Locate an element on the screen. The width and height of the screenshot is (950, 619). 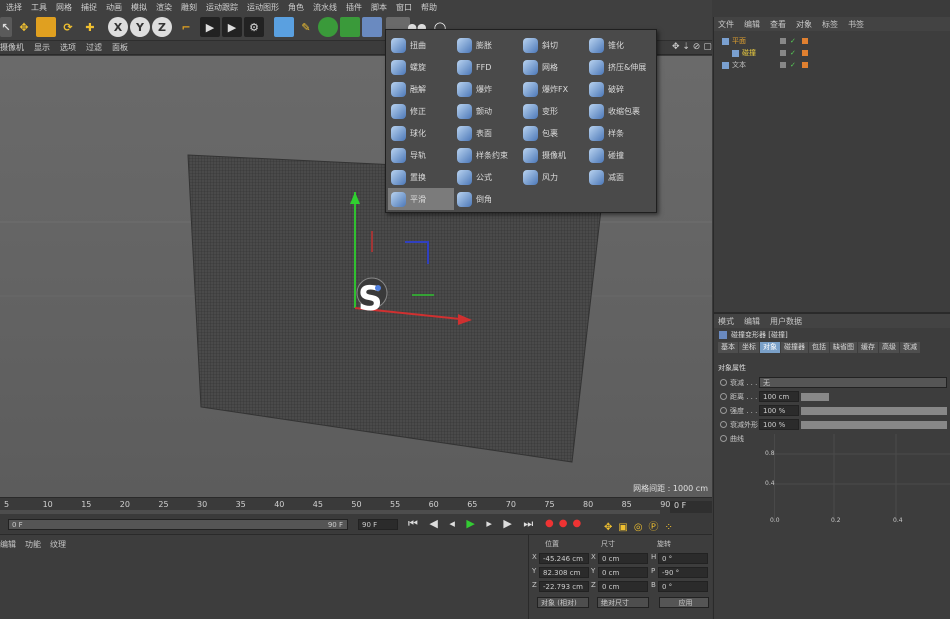
falloff-curve-graph is located at coordinates (862, 484).